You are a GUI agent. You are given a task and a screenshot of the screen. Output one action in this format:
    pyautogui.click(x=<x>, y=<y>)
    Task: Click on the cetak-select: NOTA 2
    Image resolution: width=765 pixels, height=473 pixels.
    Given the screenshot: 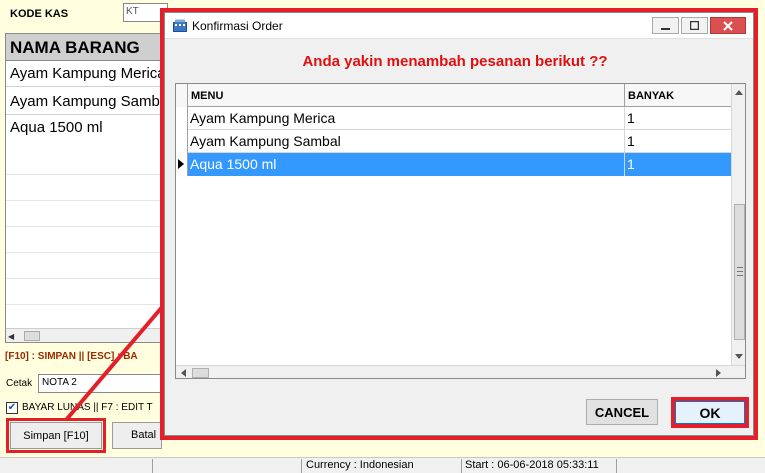 What is the action you would take?
    pyautogui.click(x=100, y=383)
    